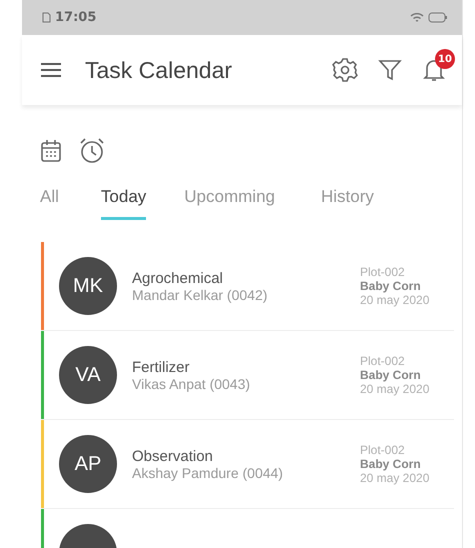 The height and width of the screenshot is (548, 475). Describe the element at coordinates (51, 70) in the screenshot. I see `menu-icon` at that location.